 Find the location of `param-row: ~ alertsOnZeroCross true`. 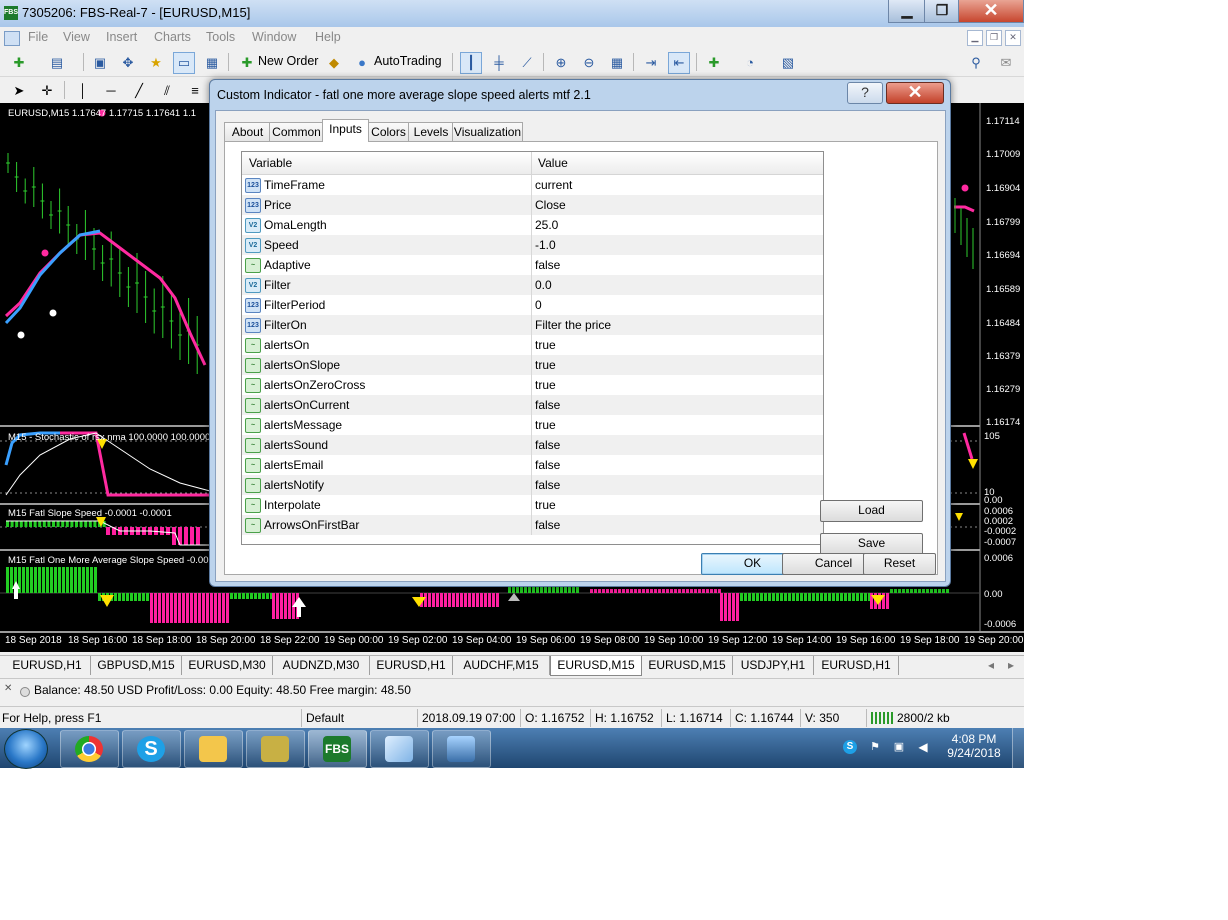

param-row: ~ alertsOnZeroCross true is located at coordinates (532, 385).